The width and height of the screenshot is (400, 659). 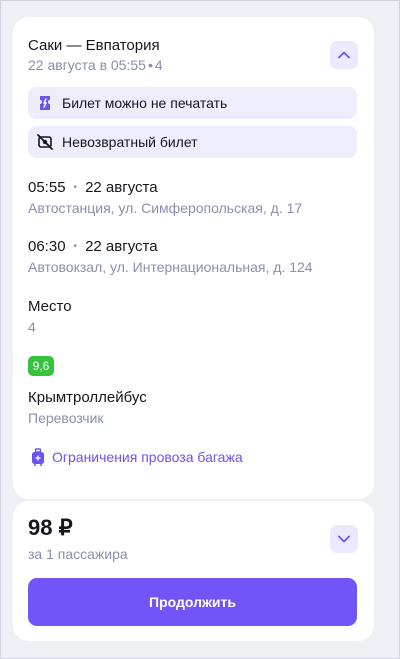 I want to click on luggage-icon, so click(x=38, y=457).